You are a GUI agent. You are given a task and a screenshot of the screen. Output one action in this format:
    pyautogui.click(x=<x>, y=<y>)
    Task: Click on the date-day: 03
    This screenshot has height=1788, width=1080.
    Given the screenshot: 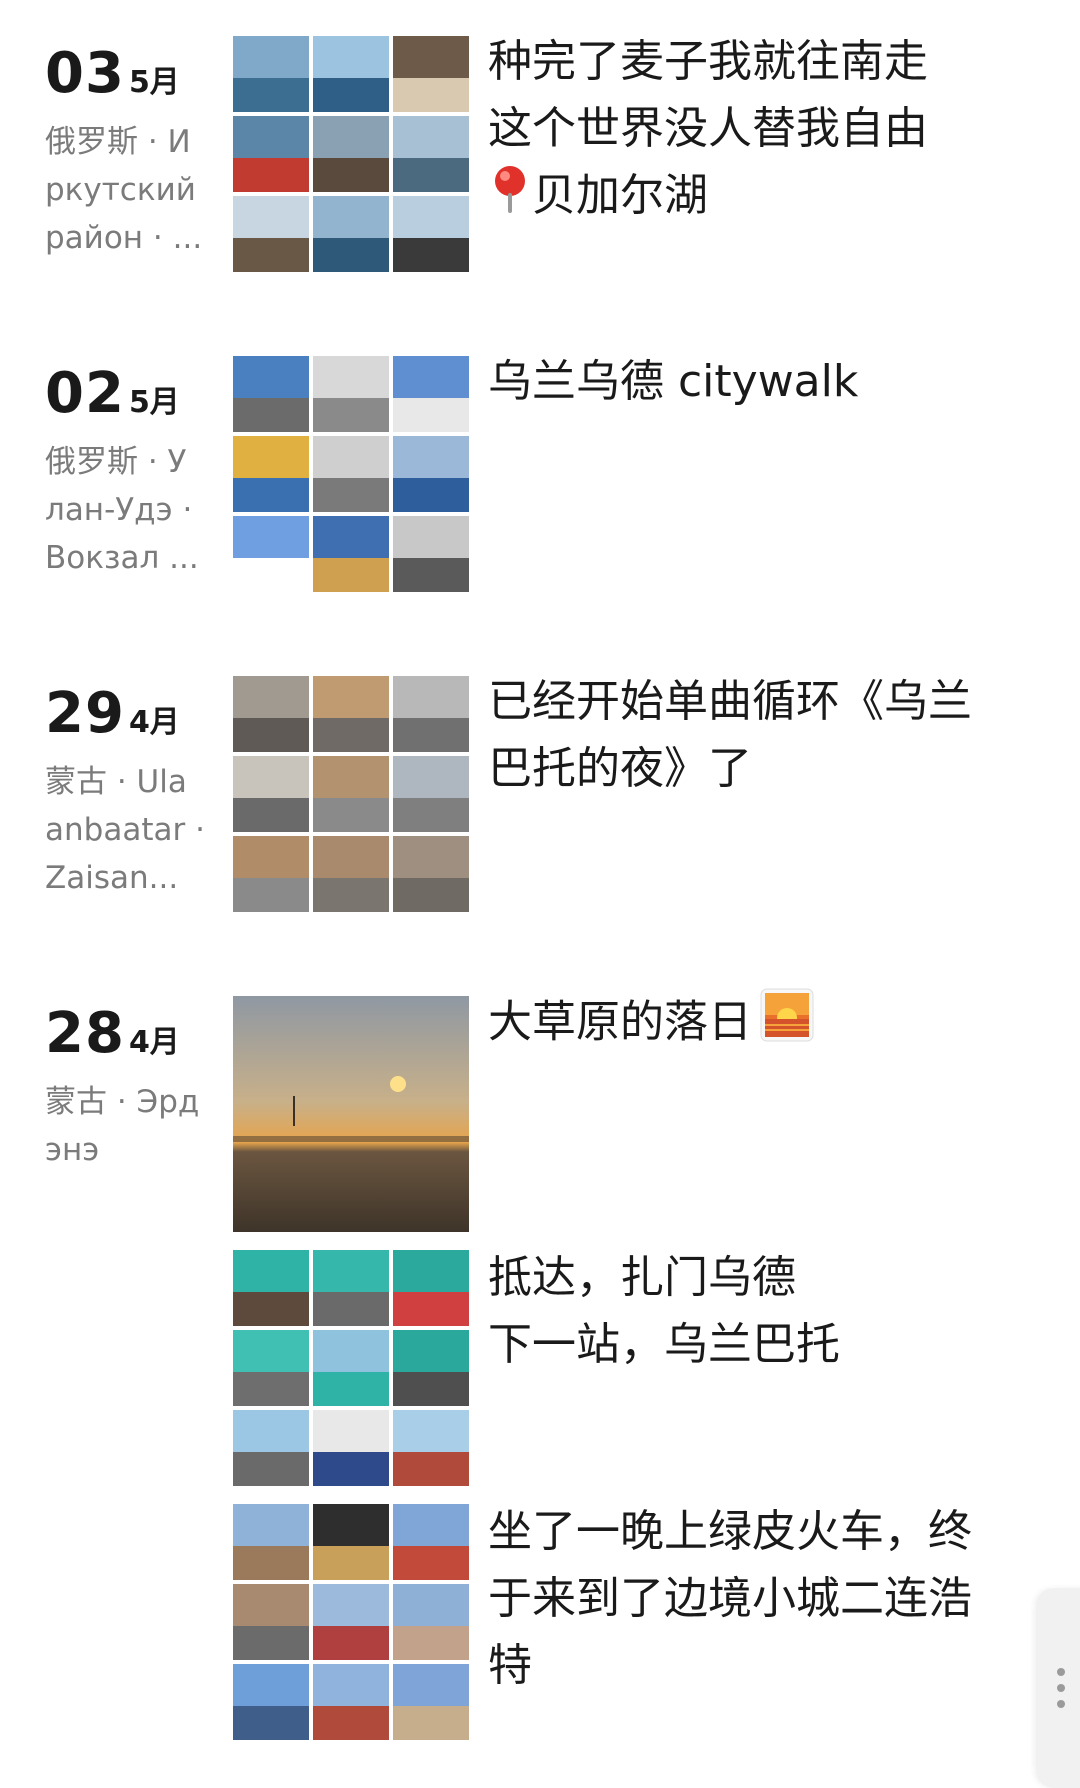 What is the action you would take?
    pyautogui.click(x=85, y=73)
    